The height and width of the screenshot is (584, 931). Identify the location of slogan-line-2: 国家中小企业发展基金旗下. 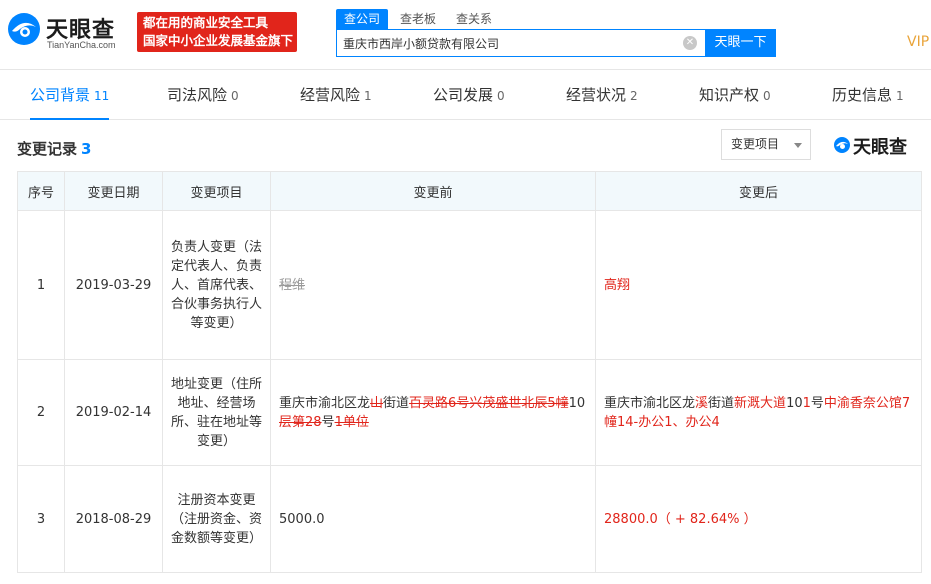
(218, 40).